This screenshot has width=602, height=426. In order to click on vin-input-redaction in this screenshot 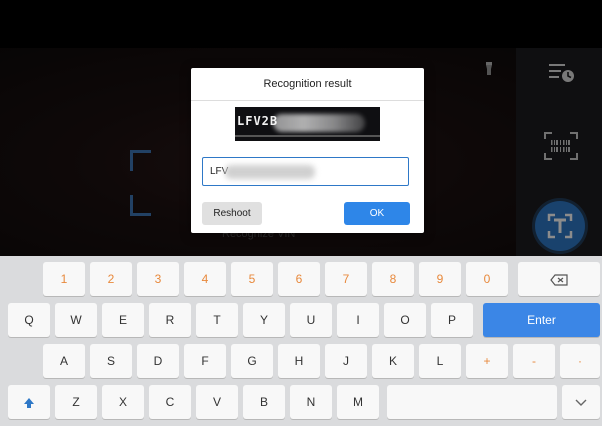, I will do `click(270, 172)`.